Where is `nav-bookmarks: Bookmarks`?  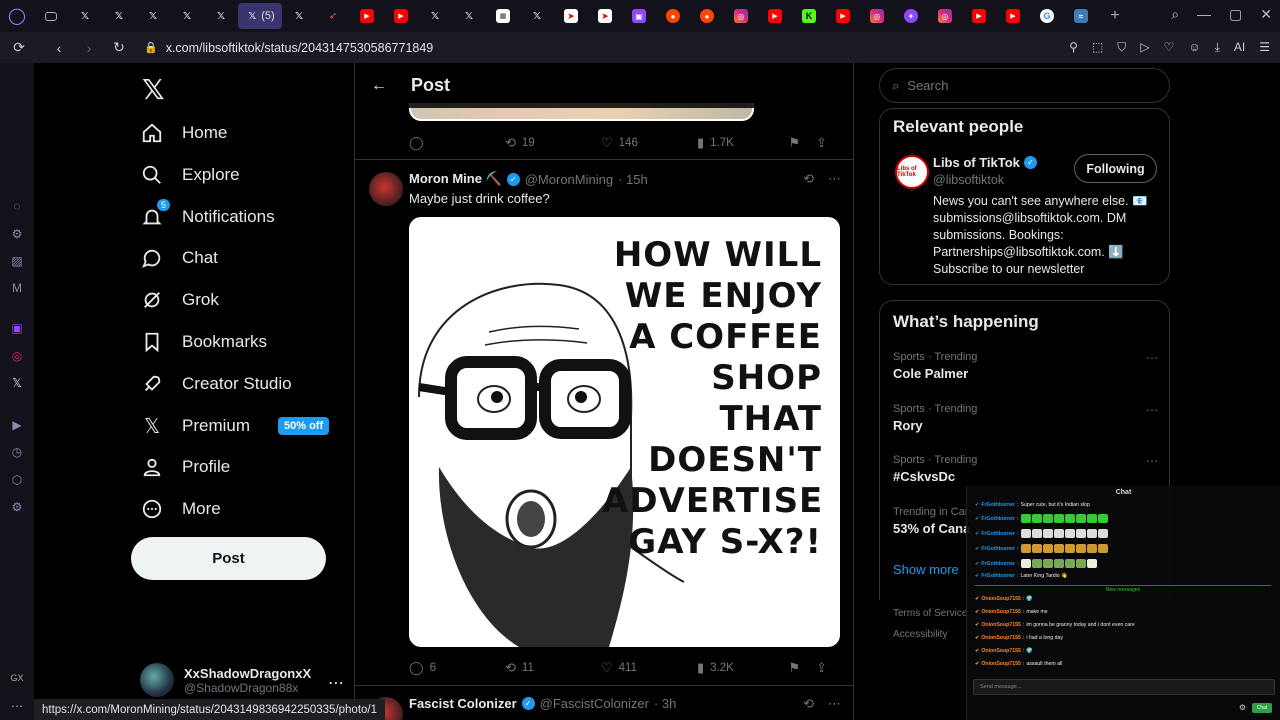 nav-bookmarks: Bookmarks is located at coordinates (203, 342).